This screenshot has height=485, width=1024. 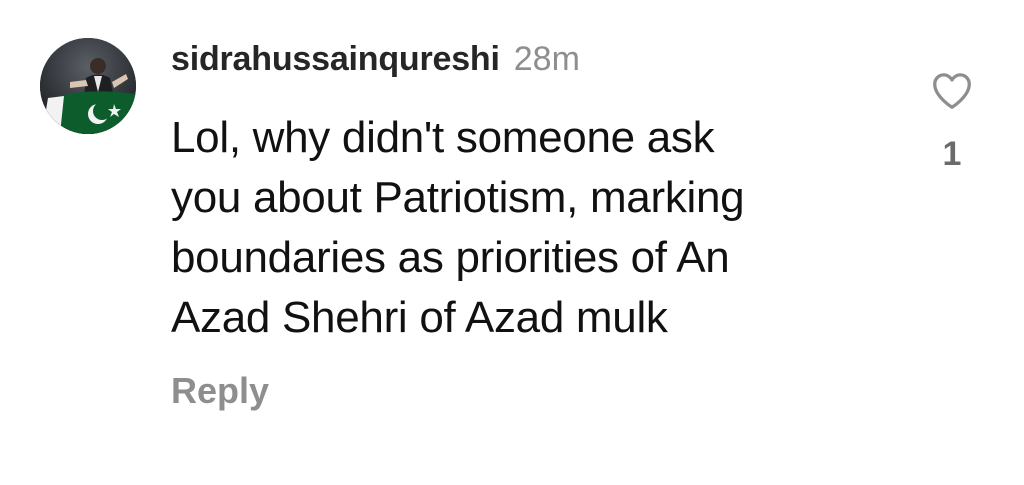 What do you see at coordinates (419, 317) in the screenshot?
I see `comment-line: Azad Shehri of Azad mulk` at bounding box center [419, 317].